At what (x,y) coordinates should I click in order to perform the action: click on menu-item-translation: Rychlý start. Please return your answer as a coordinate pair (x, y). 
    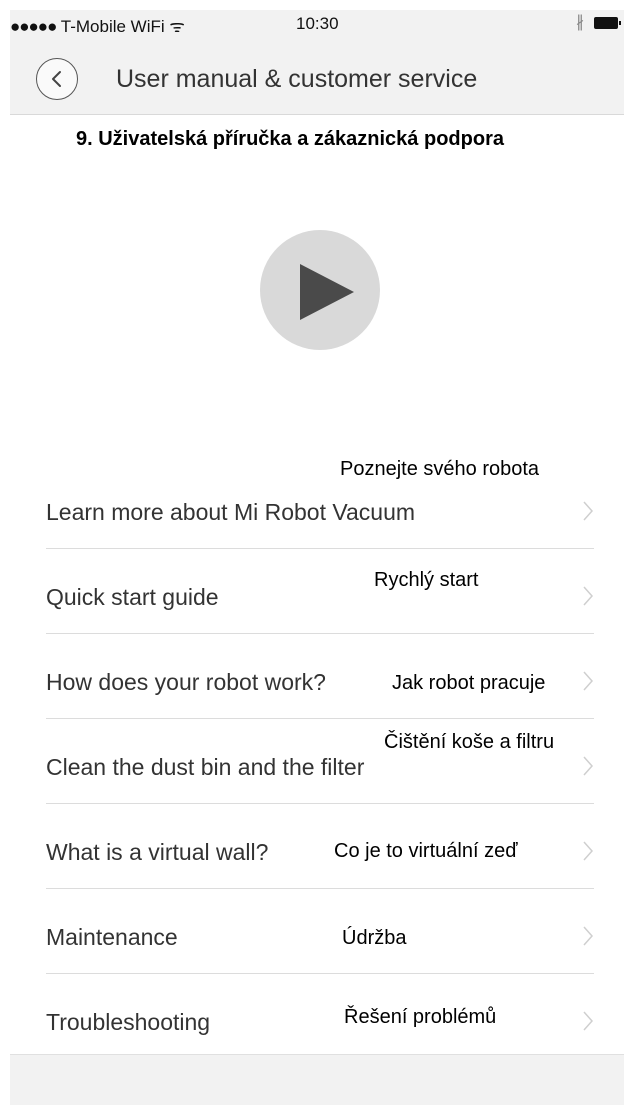
    Looking at the image, I should click on (426, 580).